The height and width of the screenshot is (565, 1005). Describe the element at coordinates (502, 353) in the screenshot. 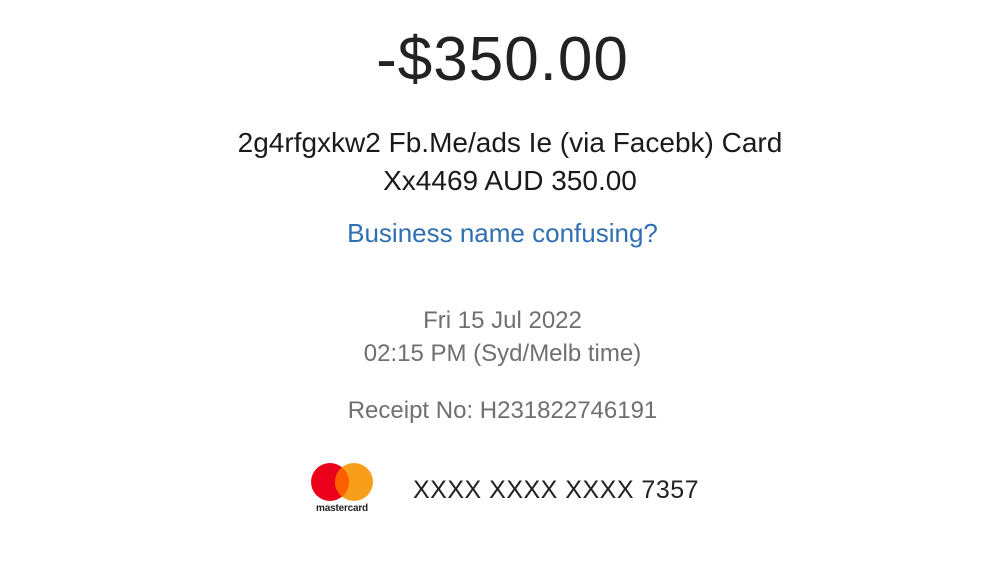

I see `transaction-time: 02:15 PM (Syd/Melb time)` at that location.